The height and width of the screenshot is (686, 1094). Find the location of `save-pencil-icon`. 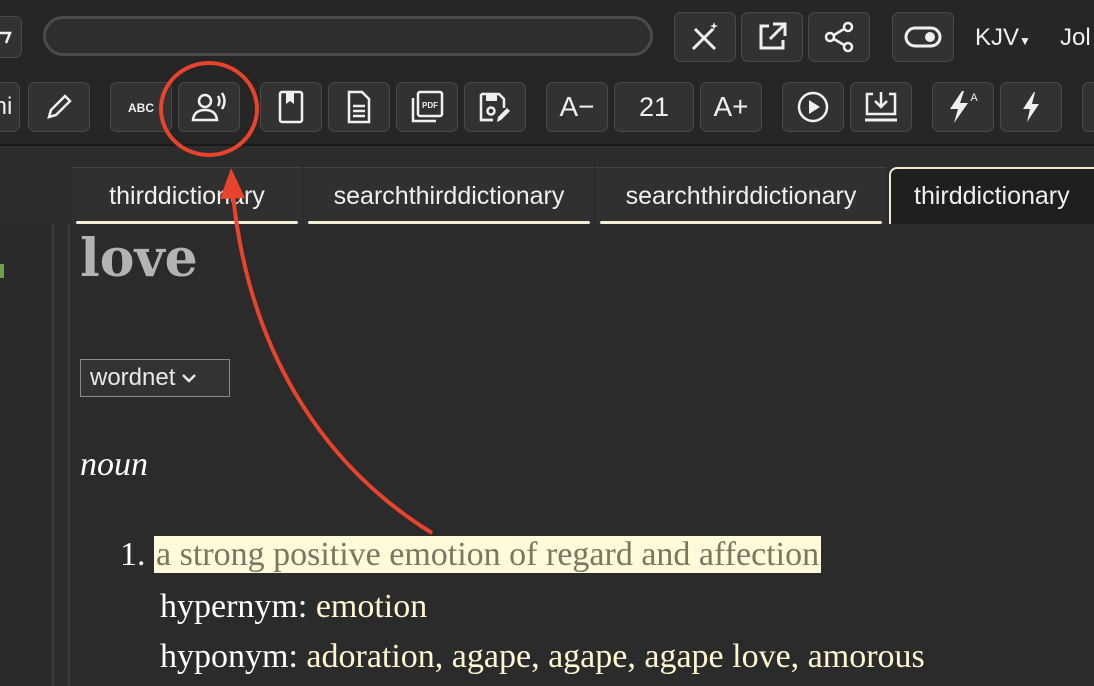

save-pencil-icon is located at coordinates (494, 107).